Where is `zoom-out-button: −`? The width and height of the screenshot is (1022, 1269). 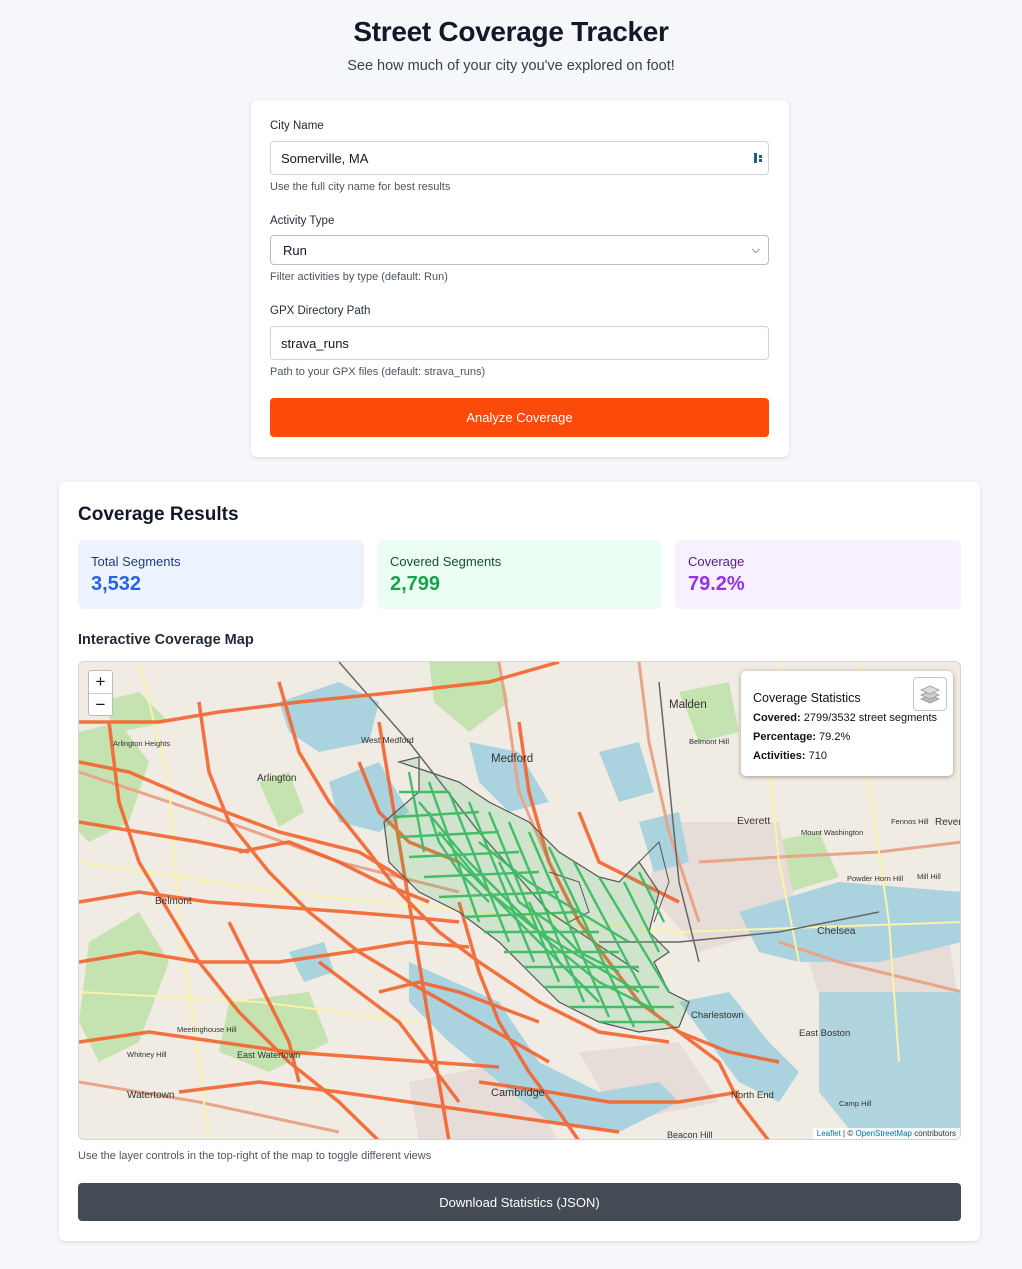 zoom-out-button: − is located at coordinates (100, 704).